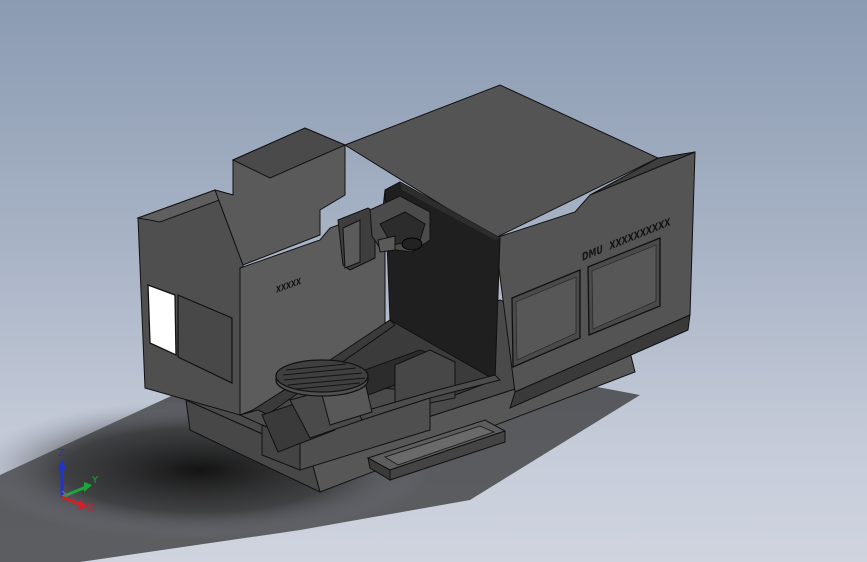  What do you see at coordinates (95, 480) in the screenshot?
I see `y-axis-label: Y` at bounding box center [95, 480].